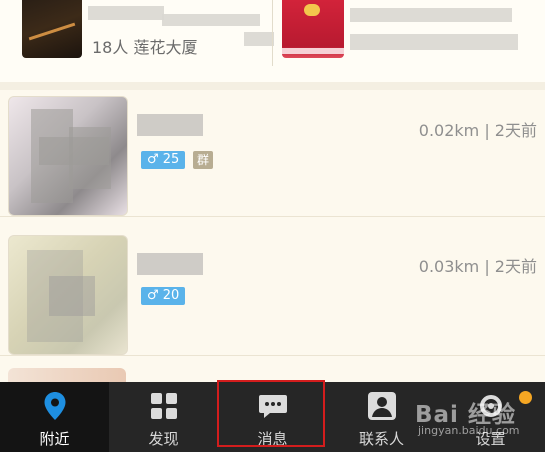 Image resolution: width=545 pixels, height=452 pixels. I want to click on notification-dot, so click(525, 397).